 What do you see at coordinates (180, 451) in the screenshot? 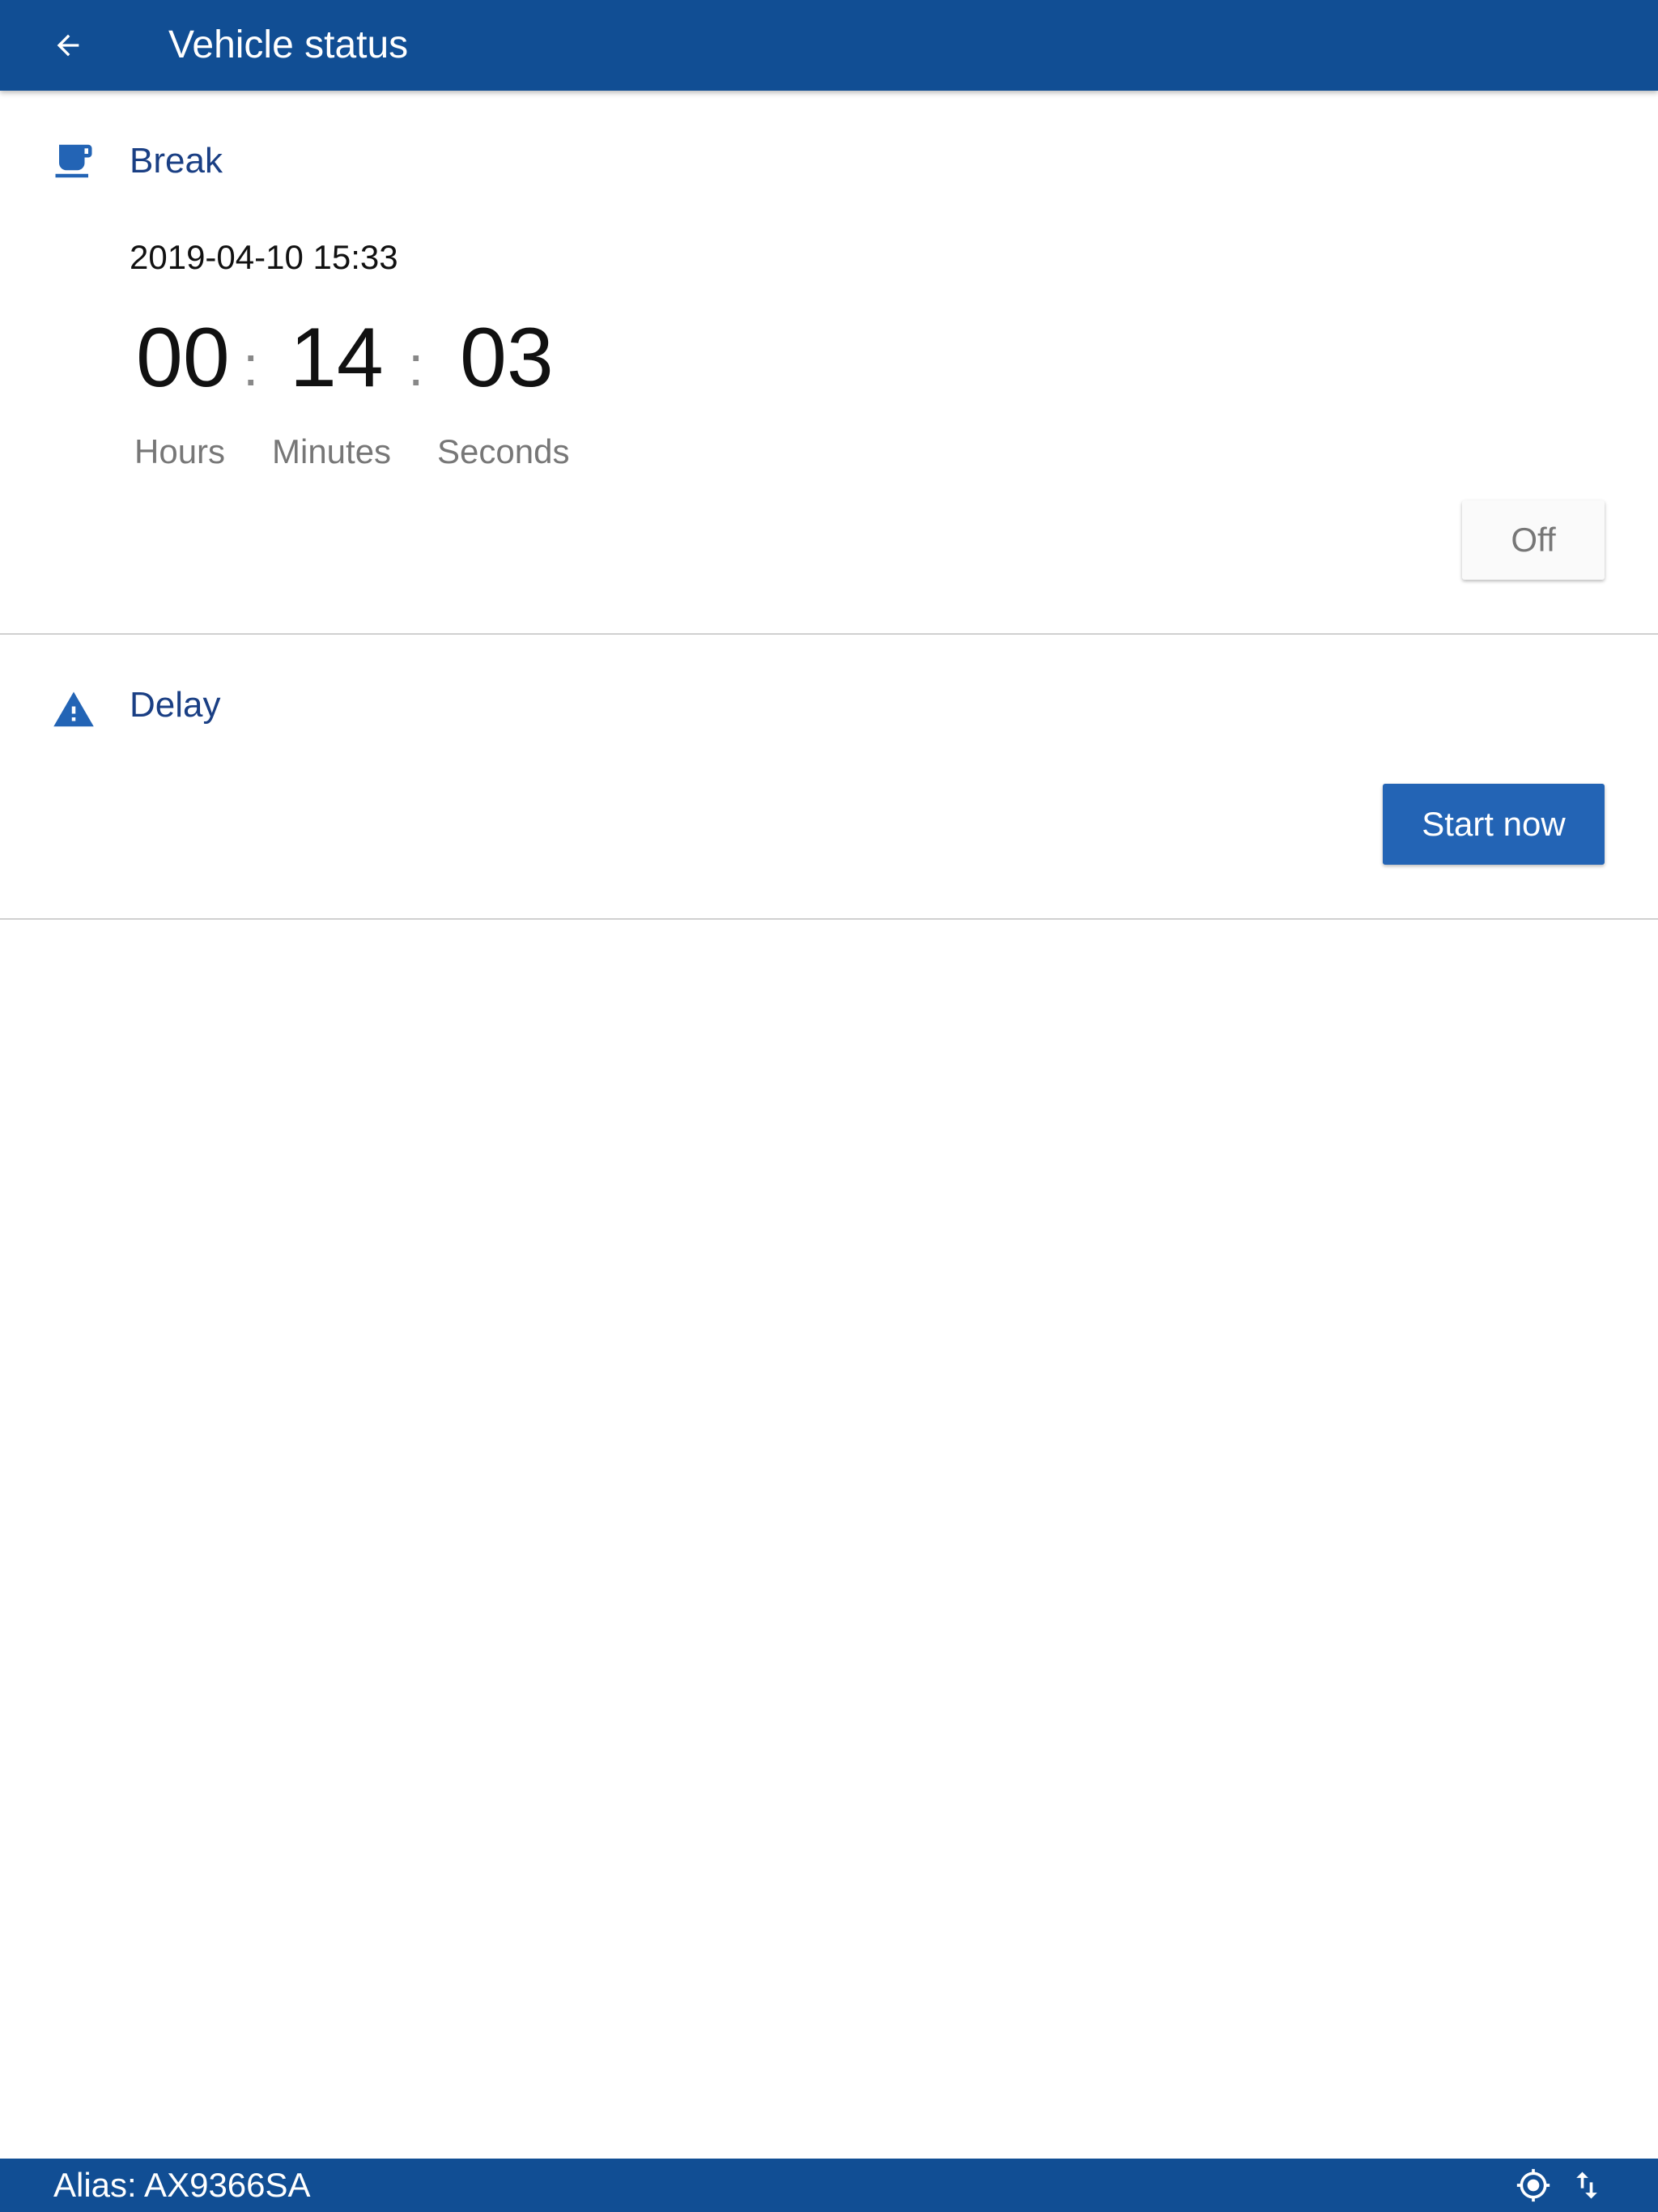
I see `hours-label: Hours` at bounding box center [180, 451].